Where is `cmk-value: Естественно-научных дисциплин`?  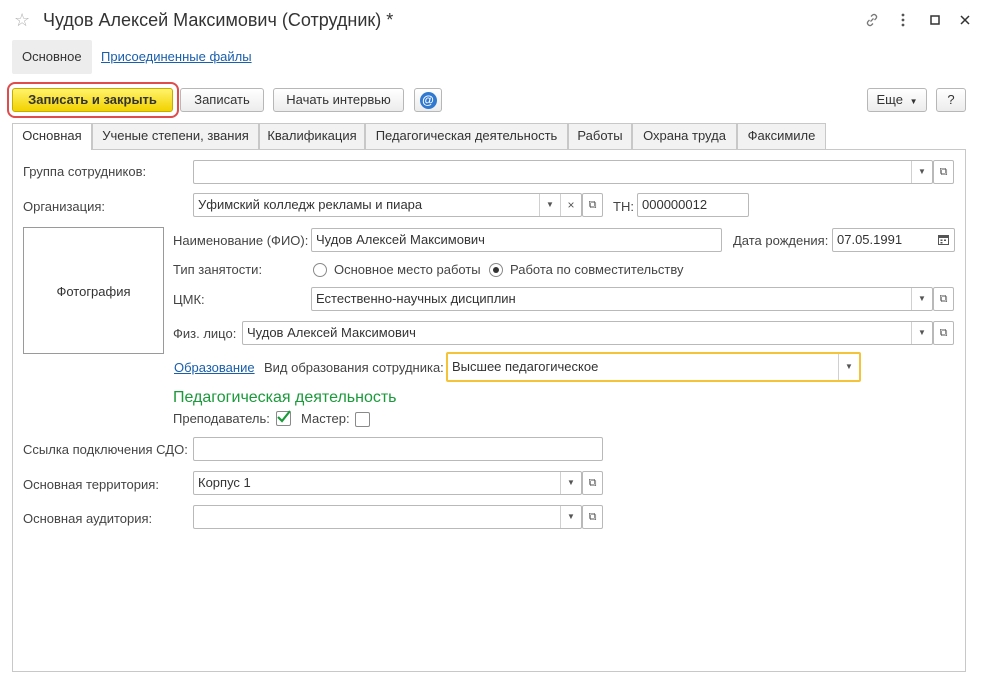
cmk-value: Естественно-научных дисциплин is located at coordinates (416, 298).